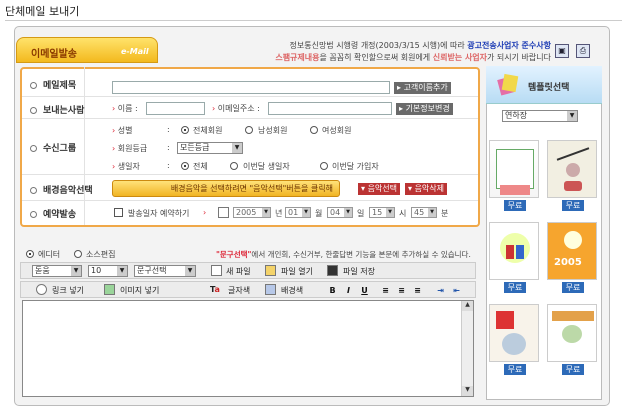  Describe the element at coordinates (572, 251) in the screenshot. I see `template-thumb-4: 2005` at that location.